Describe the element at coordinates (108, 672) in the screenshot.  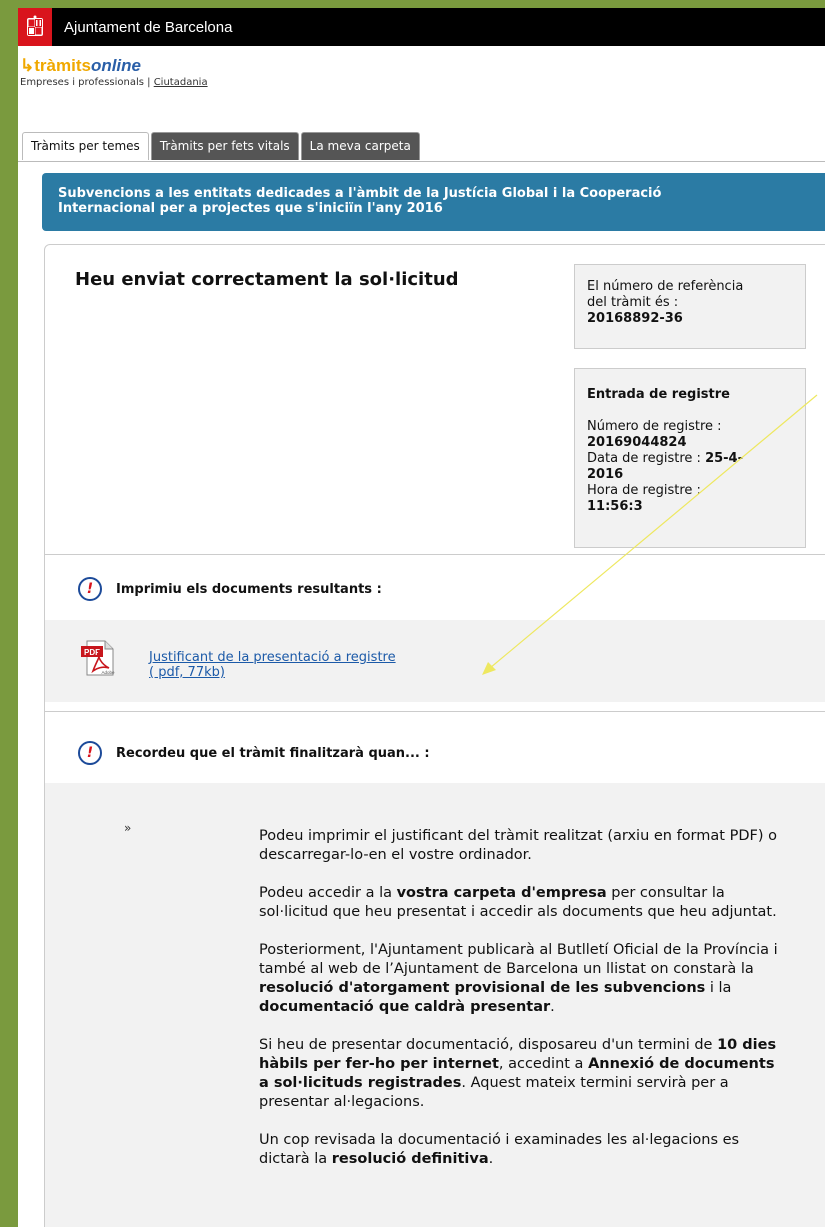
I see `pdf-icon-brand: Adobe` at that location.